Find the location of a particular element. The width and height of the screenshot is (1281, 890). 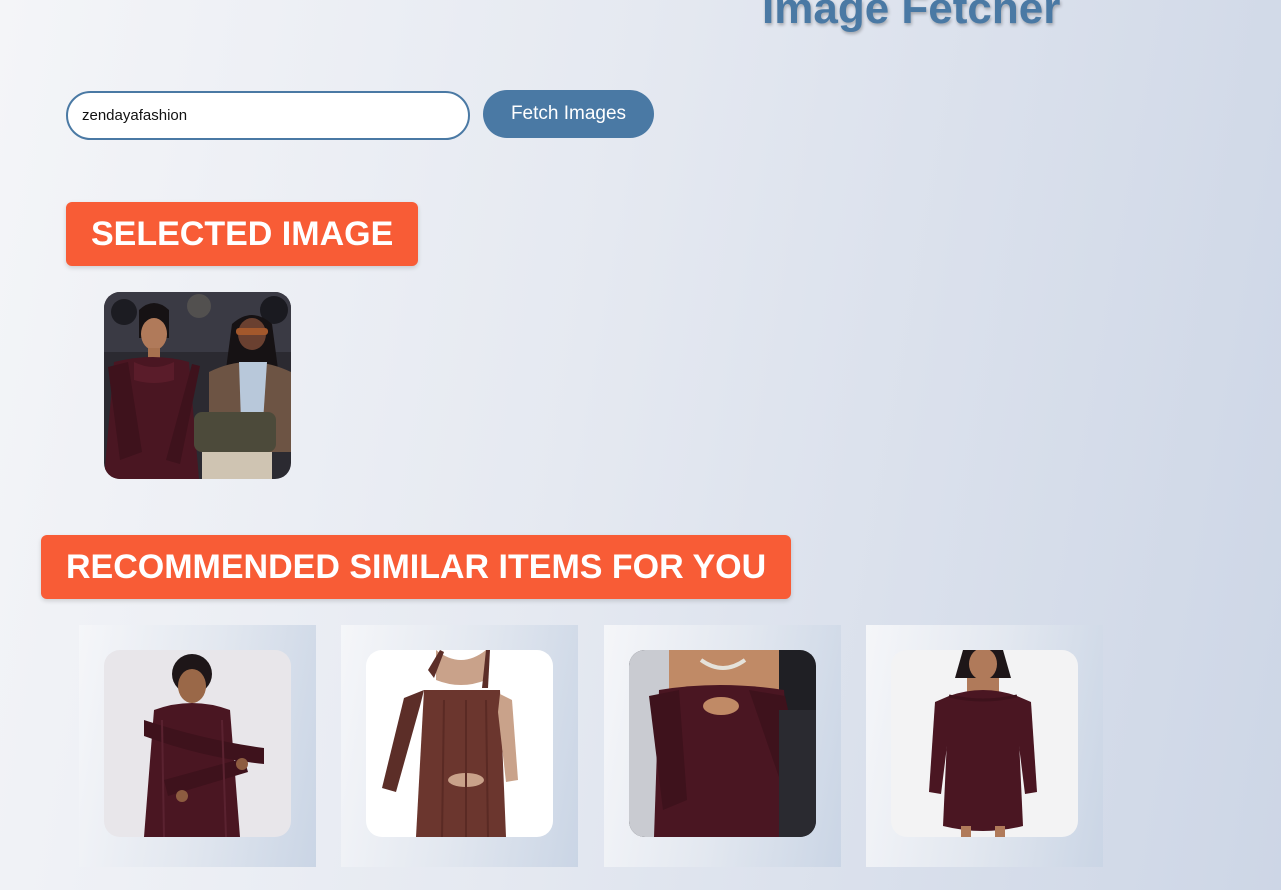

selected-image is located at coordinates (197, 385).